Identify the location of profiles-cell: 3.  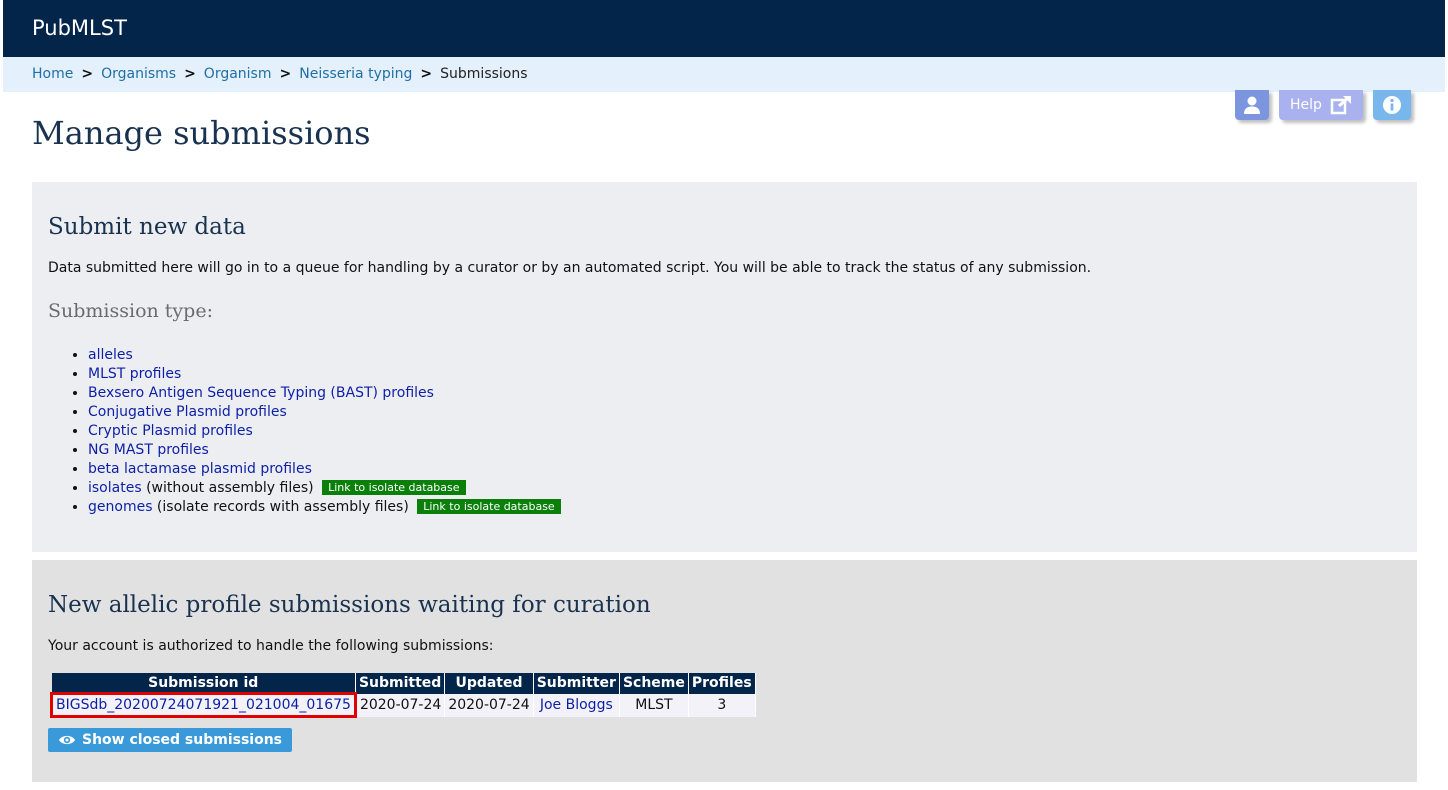
(722, 705).